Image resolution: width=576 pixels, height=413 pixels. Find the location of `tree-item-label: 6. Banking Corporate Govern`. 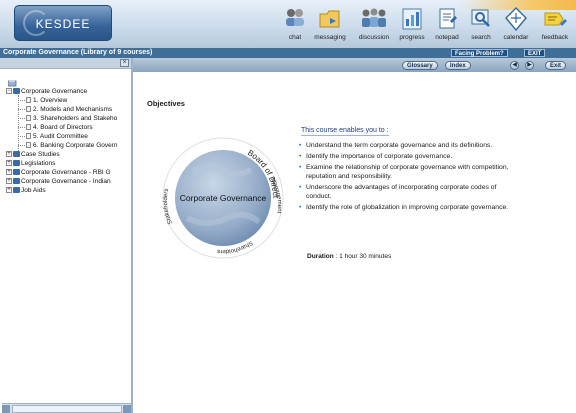

tree-item-label: 6. Banking Corporate Govern is located at coordinates (75, 145).